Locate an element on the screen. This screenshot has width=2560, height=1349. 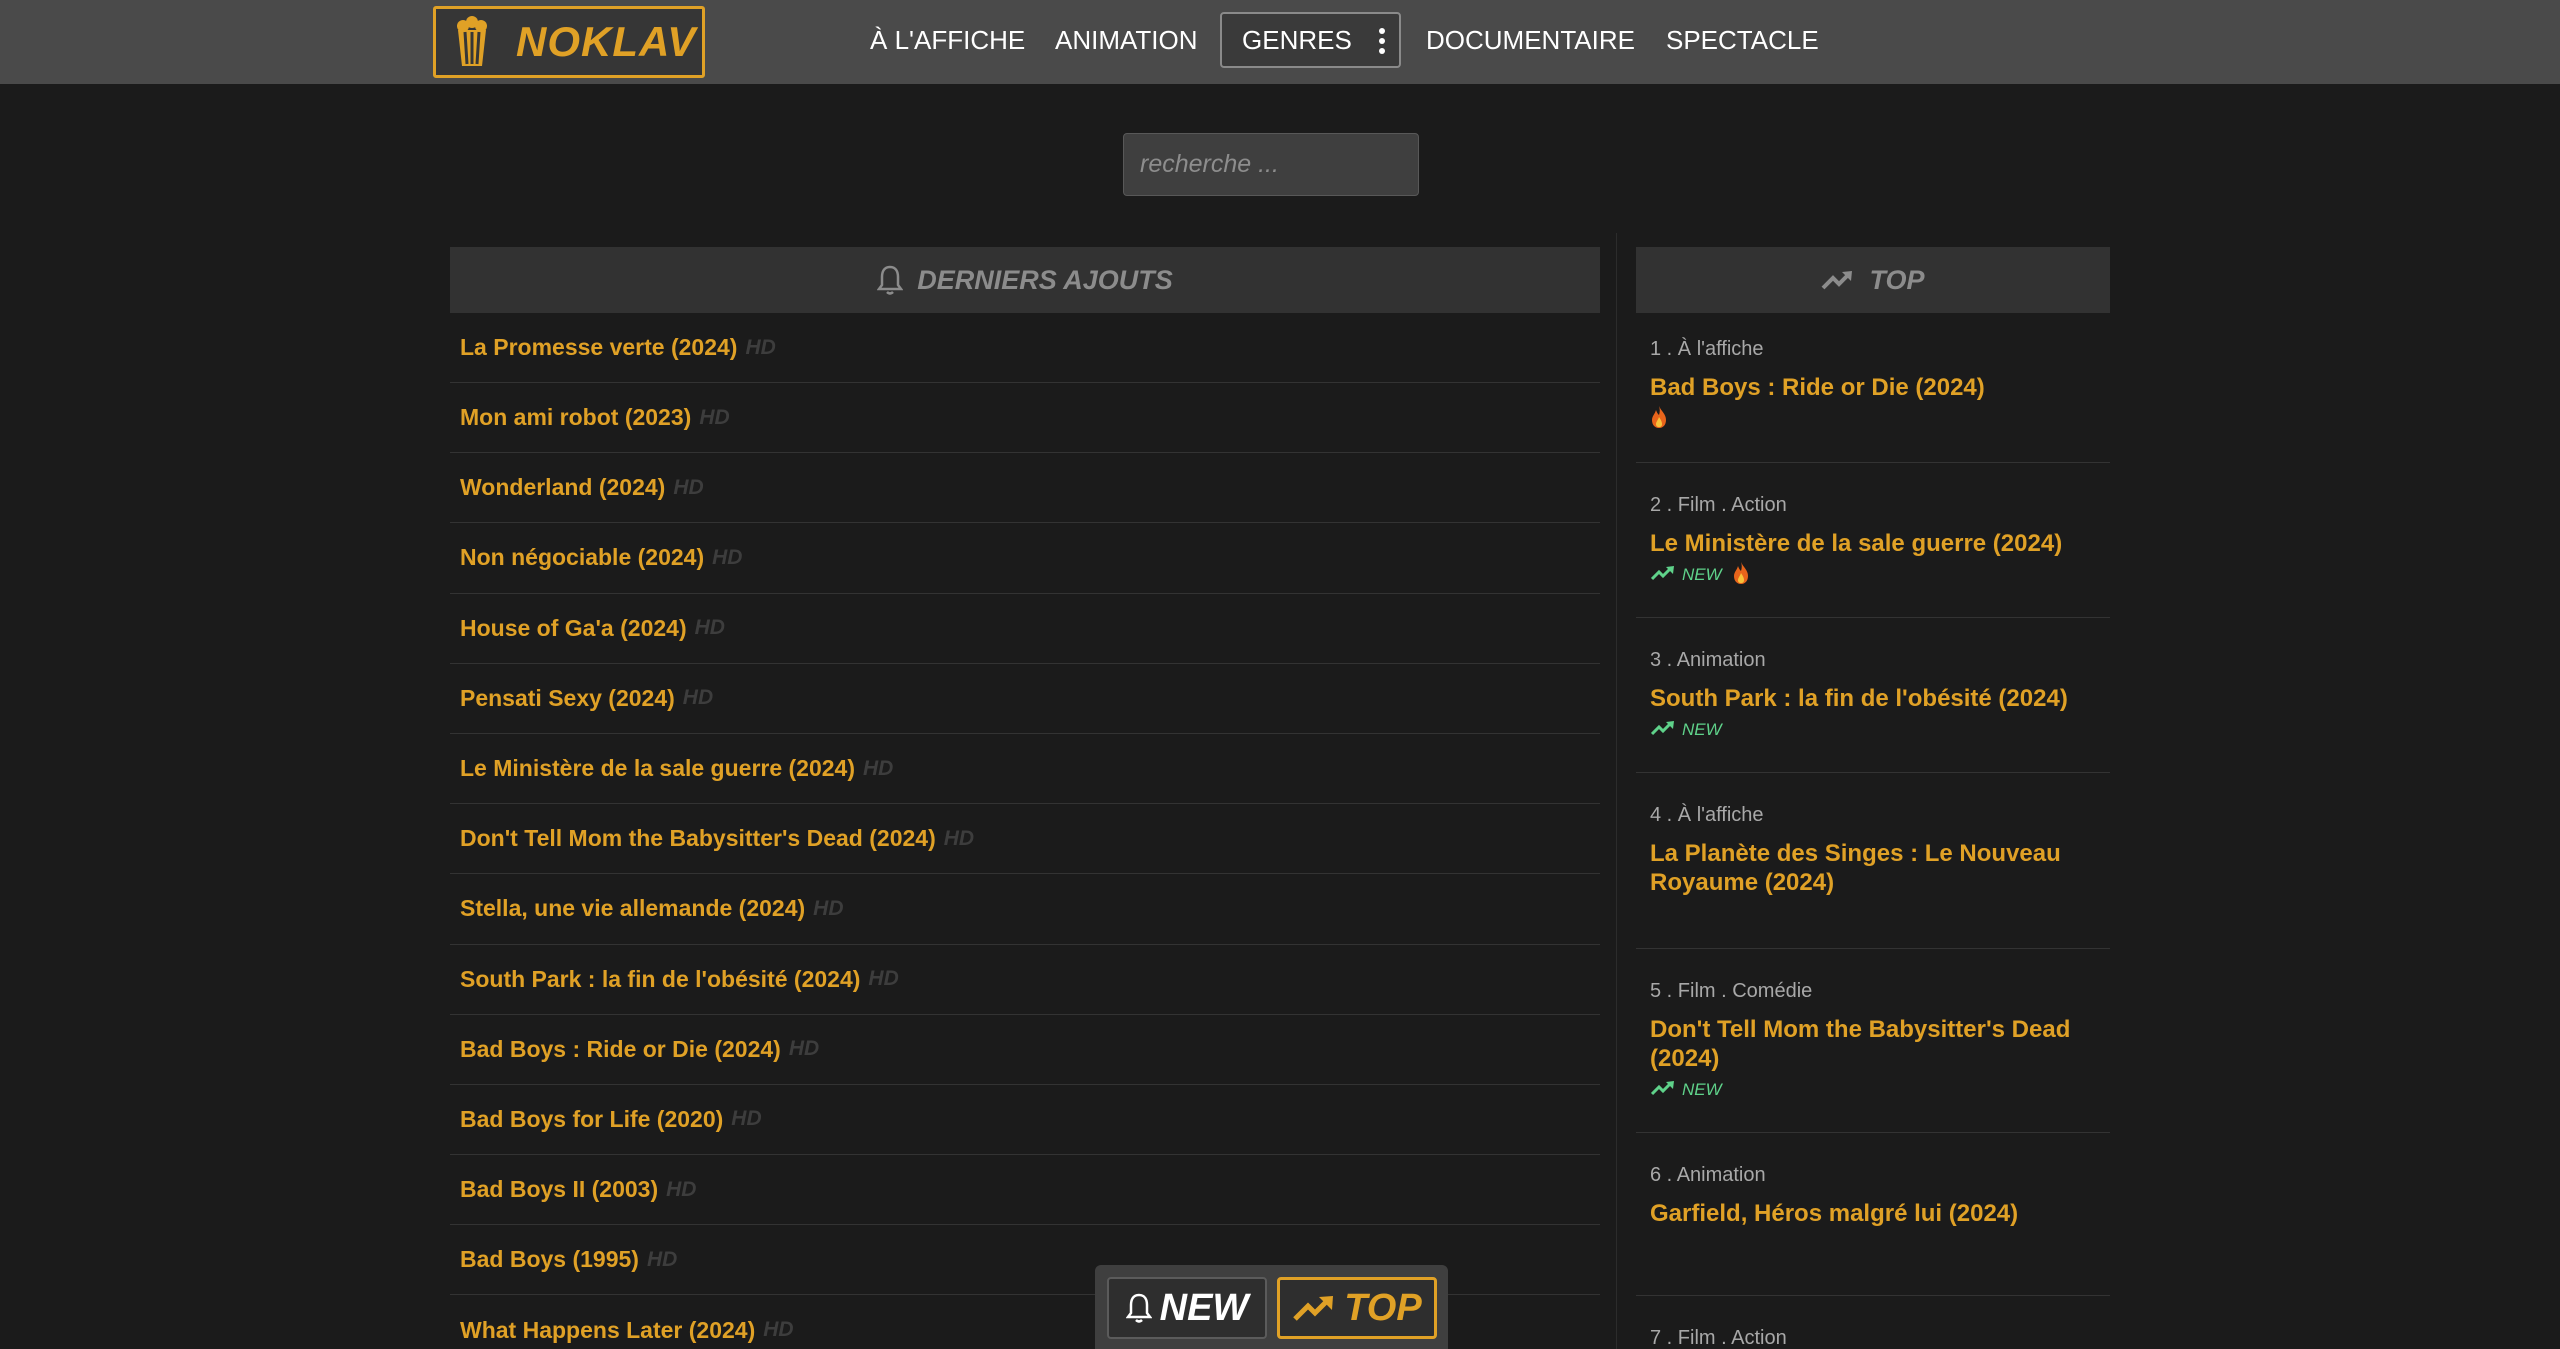
movie-title-link: Pensati Sexy (2024) is located at coordinates (567, 698).